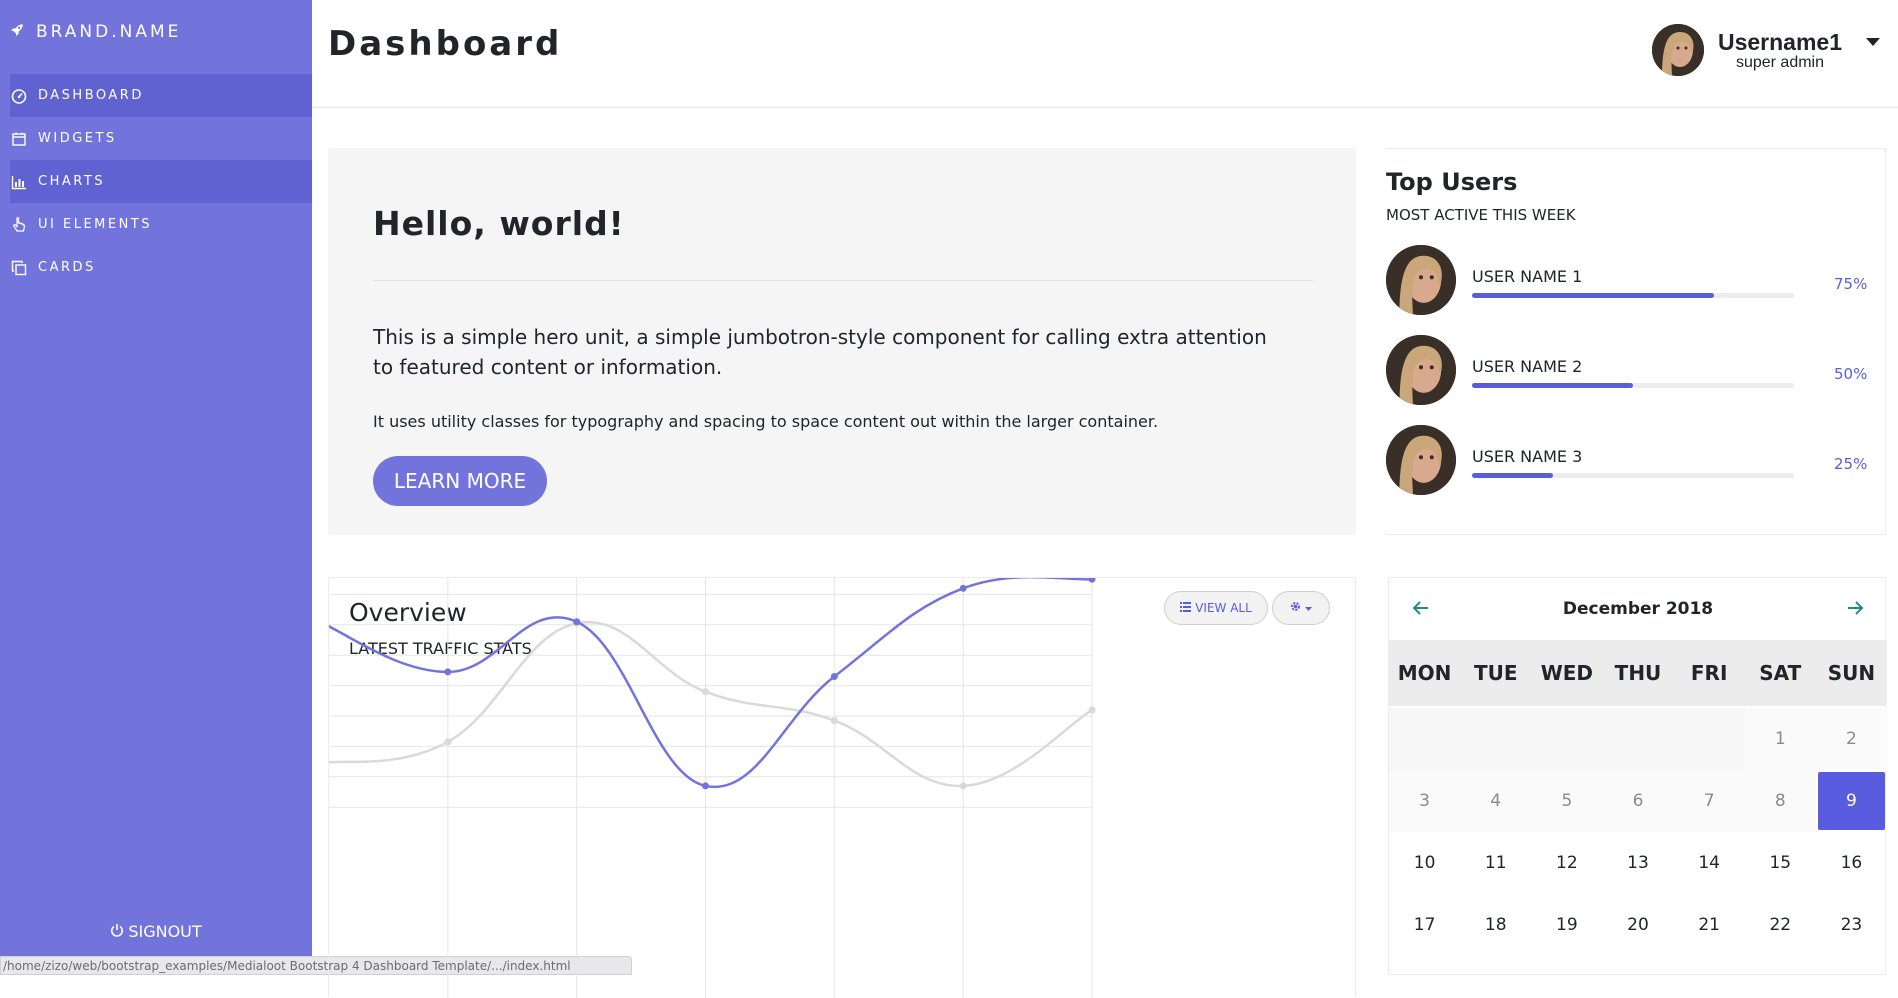  Describe the element at coordinates (1638, 673) in the screenshot. I see `calendar-weekdays: MON TUE WED THU FRI SAT SUN` at that location.